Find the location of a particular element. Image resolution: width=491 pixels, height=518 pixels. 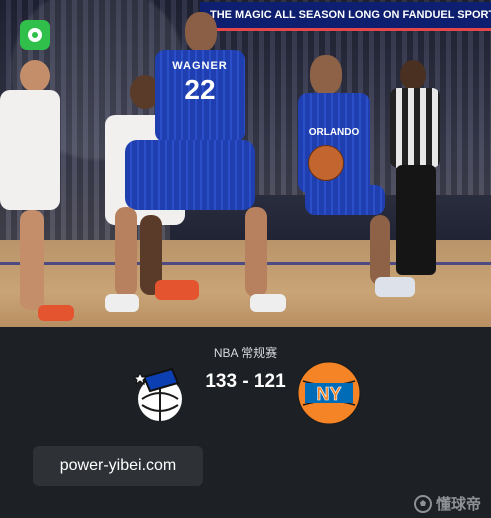

watermark-text: 懂球帝 is located at coordinates (458, 504).